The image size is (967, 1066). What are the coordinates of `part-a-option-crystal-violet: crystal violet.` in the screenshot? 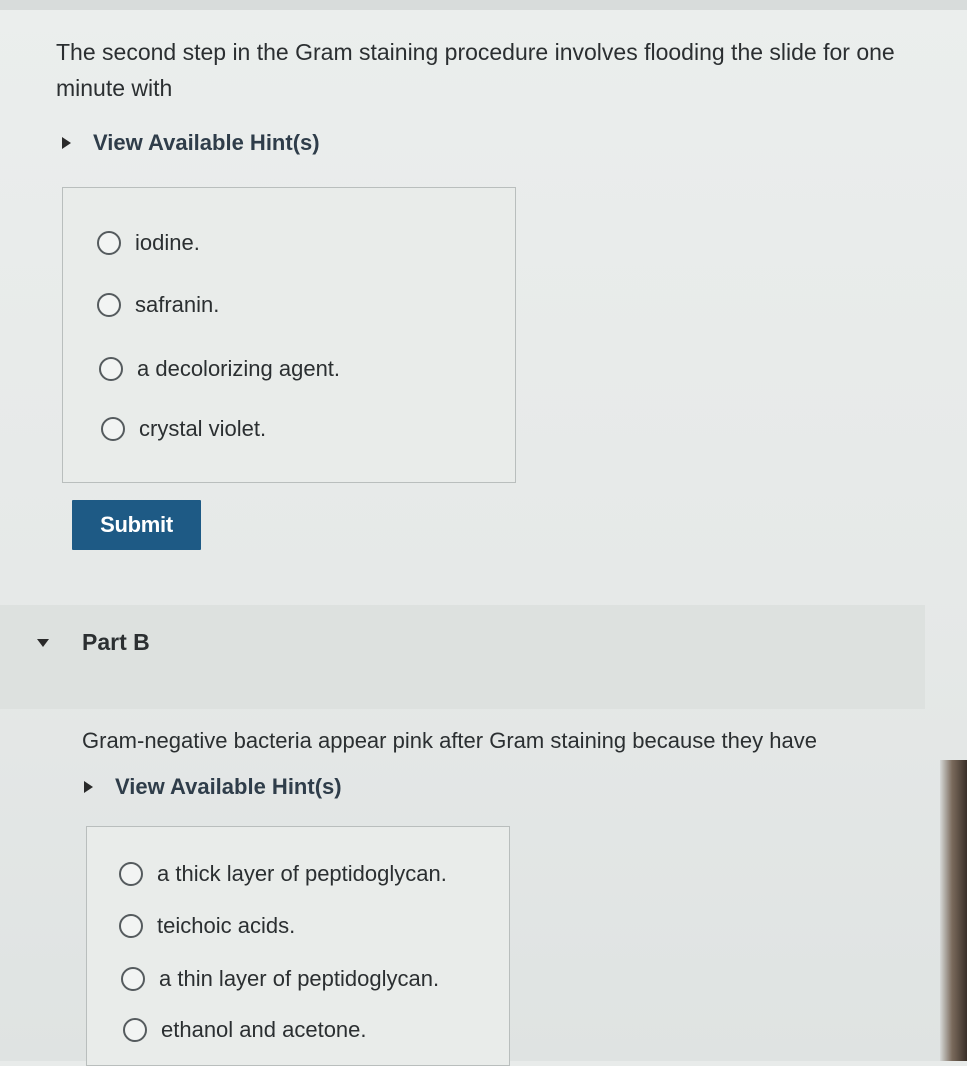 It's located at (183, 429).